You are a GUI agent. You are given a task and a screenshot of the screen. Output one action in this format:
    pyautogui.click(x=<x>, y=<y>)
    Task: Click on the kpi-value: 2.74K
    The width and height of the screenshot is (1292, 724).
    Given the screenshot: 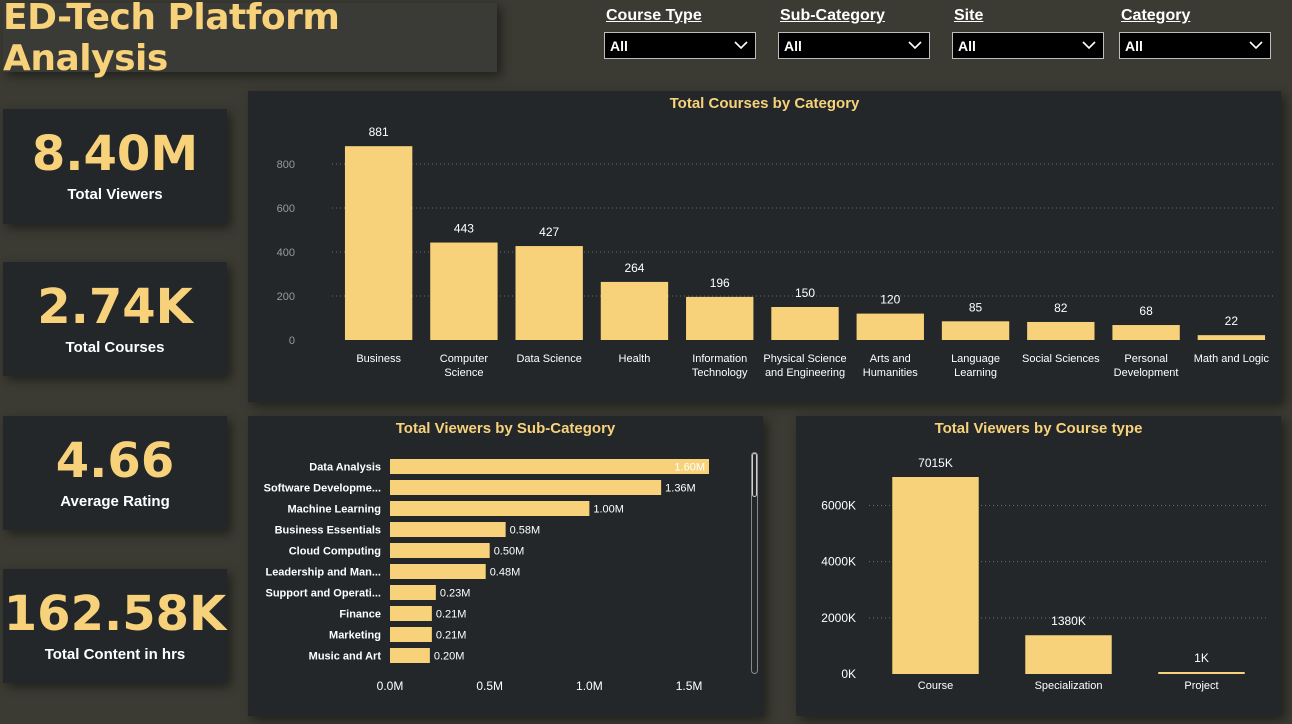 What is the action you would take?
    pyautogui.click(x=115, y=306)
    